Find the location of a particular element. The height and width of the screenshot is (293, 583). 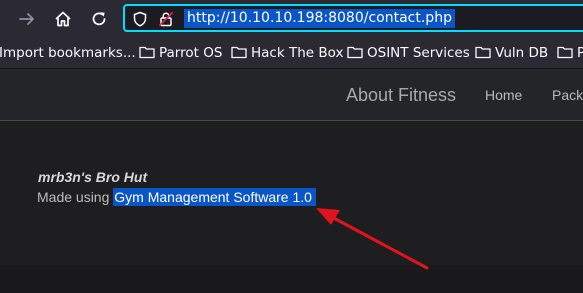

reload-icon is located at coordinates (99, 19).